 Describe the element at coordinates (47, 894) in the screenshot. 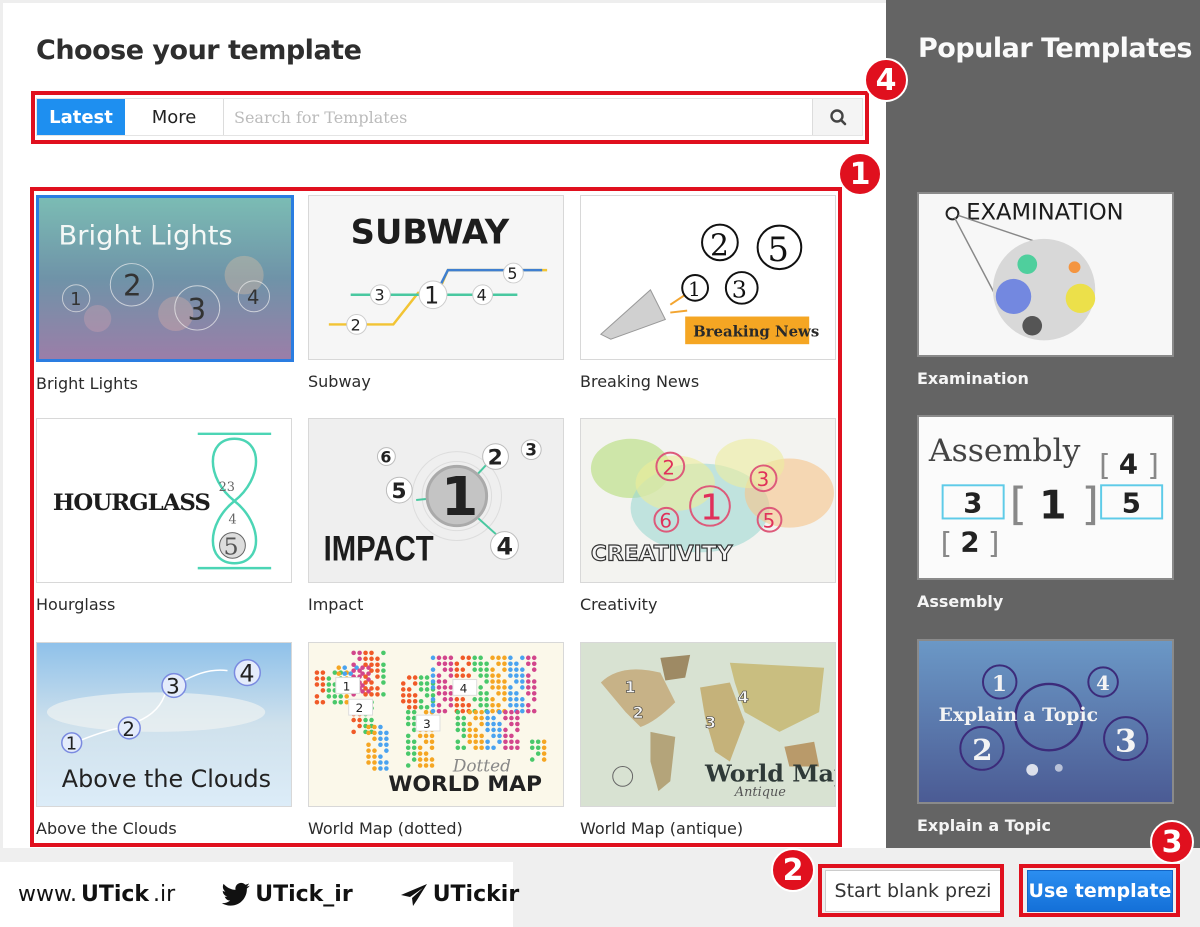

I see `website-prefix: www.` at that location.